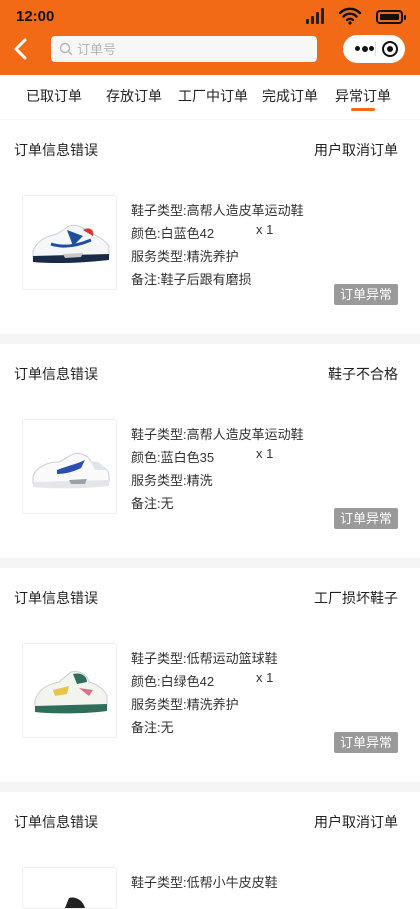 Image resolution: width=420 pixels, height=909 pixels. What do you see at coordinates (390, 49) in the screenshot?
I see `close-mini-program-icon` at bounding box center [390, 49].